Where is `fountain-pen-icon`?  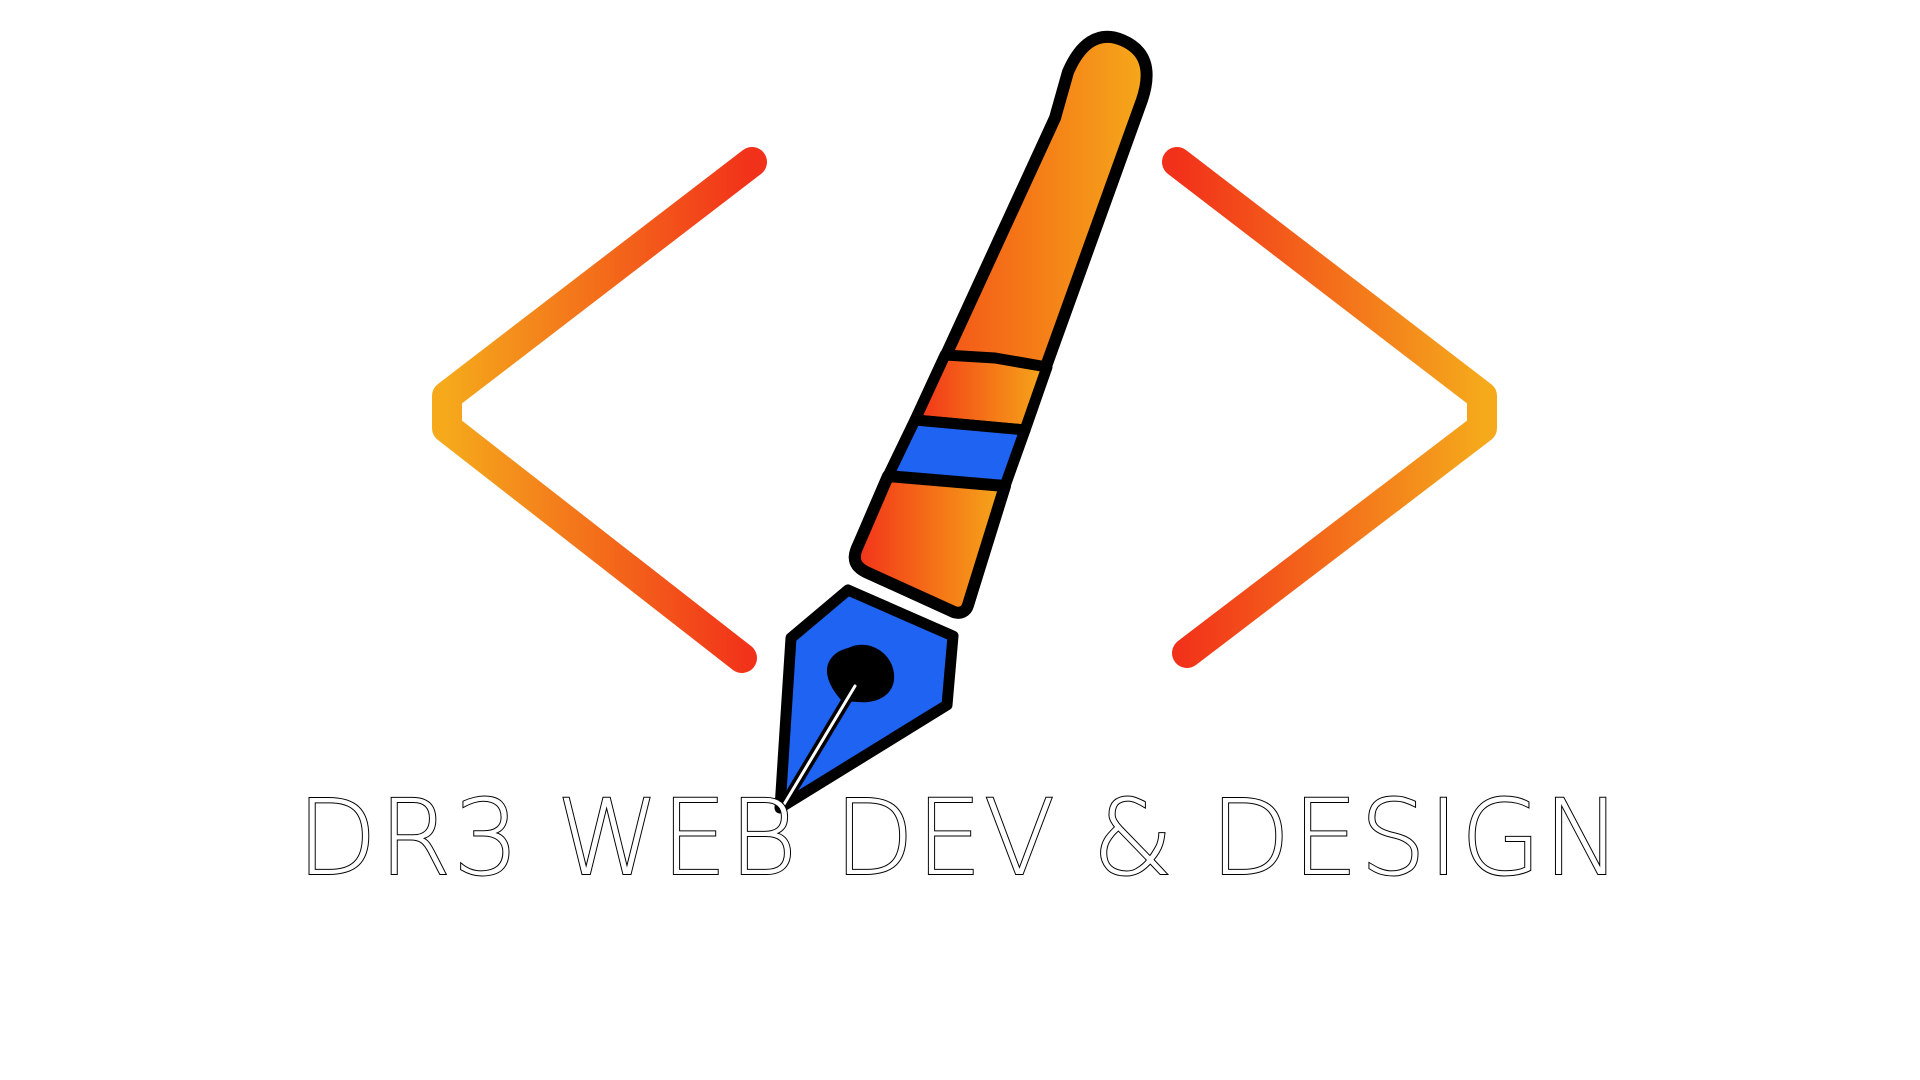 fountain-pen-icon is located at coordinates (963, 422).